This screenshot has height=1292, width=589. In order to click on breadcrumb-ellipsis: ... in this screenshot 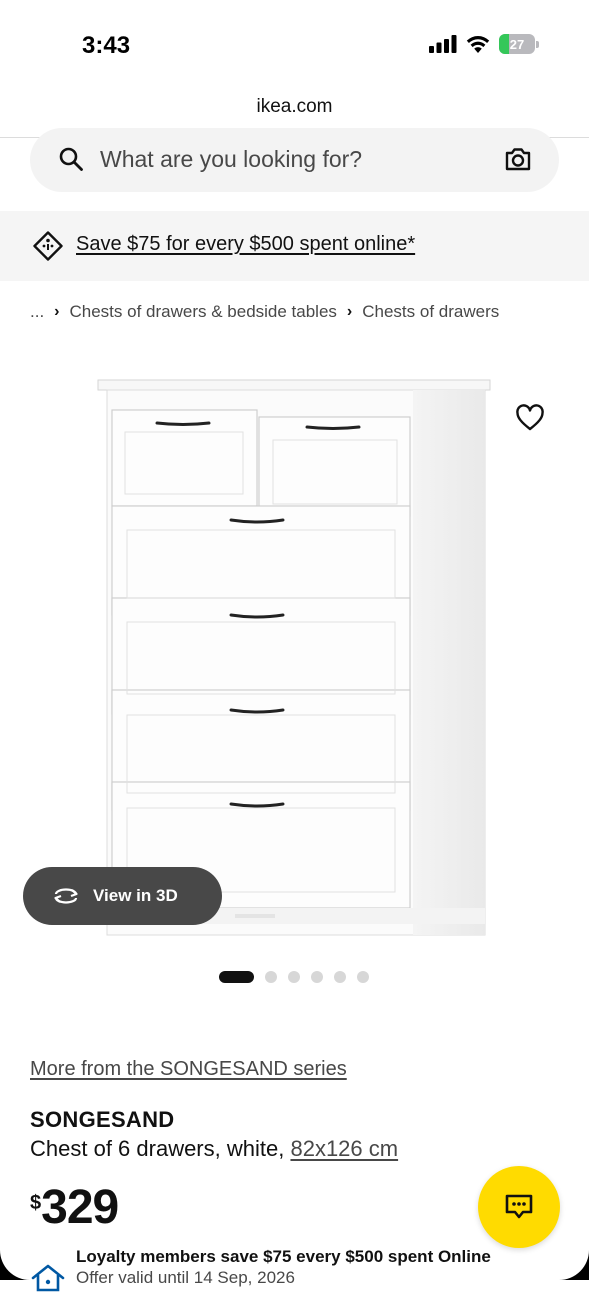, I will do `click(37, 312)`.